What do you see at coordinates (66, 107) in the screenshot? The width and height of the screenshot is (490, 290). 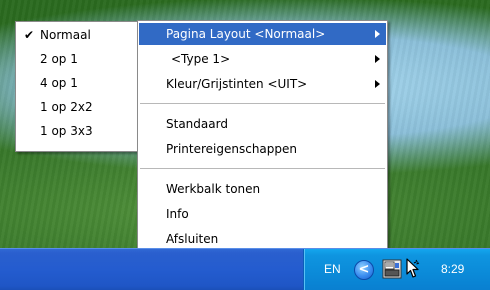 I see `submenu-item-label: 1 op 2x2` at bounding box center [66, 107].